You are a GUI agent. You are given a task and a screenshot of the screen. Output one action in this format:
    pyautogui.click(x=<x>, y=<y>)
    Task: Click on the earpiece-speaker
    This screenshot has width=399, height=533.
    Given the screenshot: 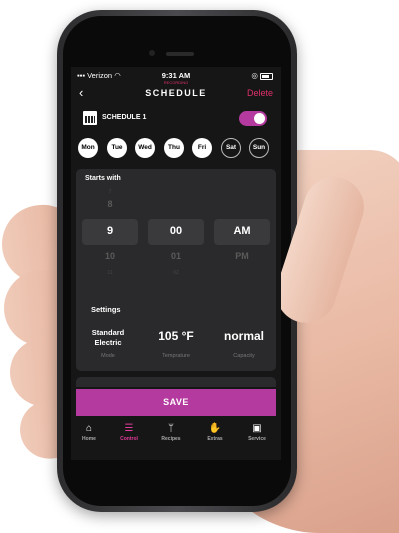 What is the action you would take?
    pyautogui.click(x=180, y=54)
    